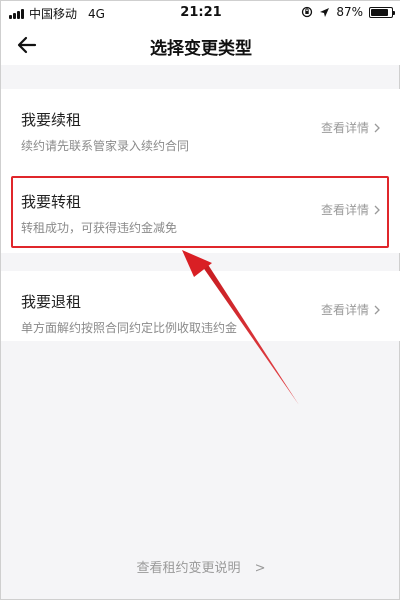  I want to click on battery-icon, so click(382, 12).